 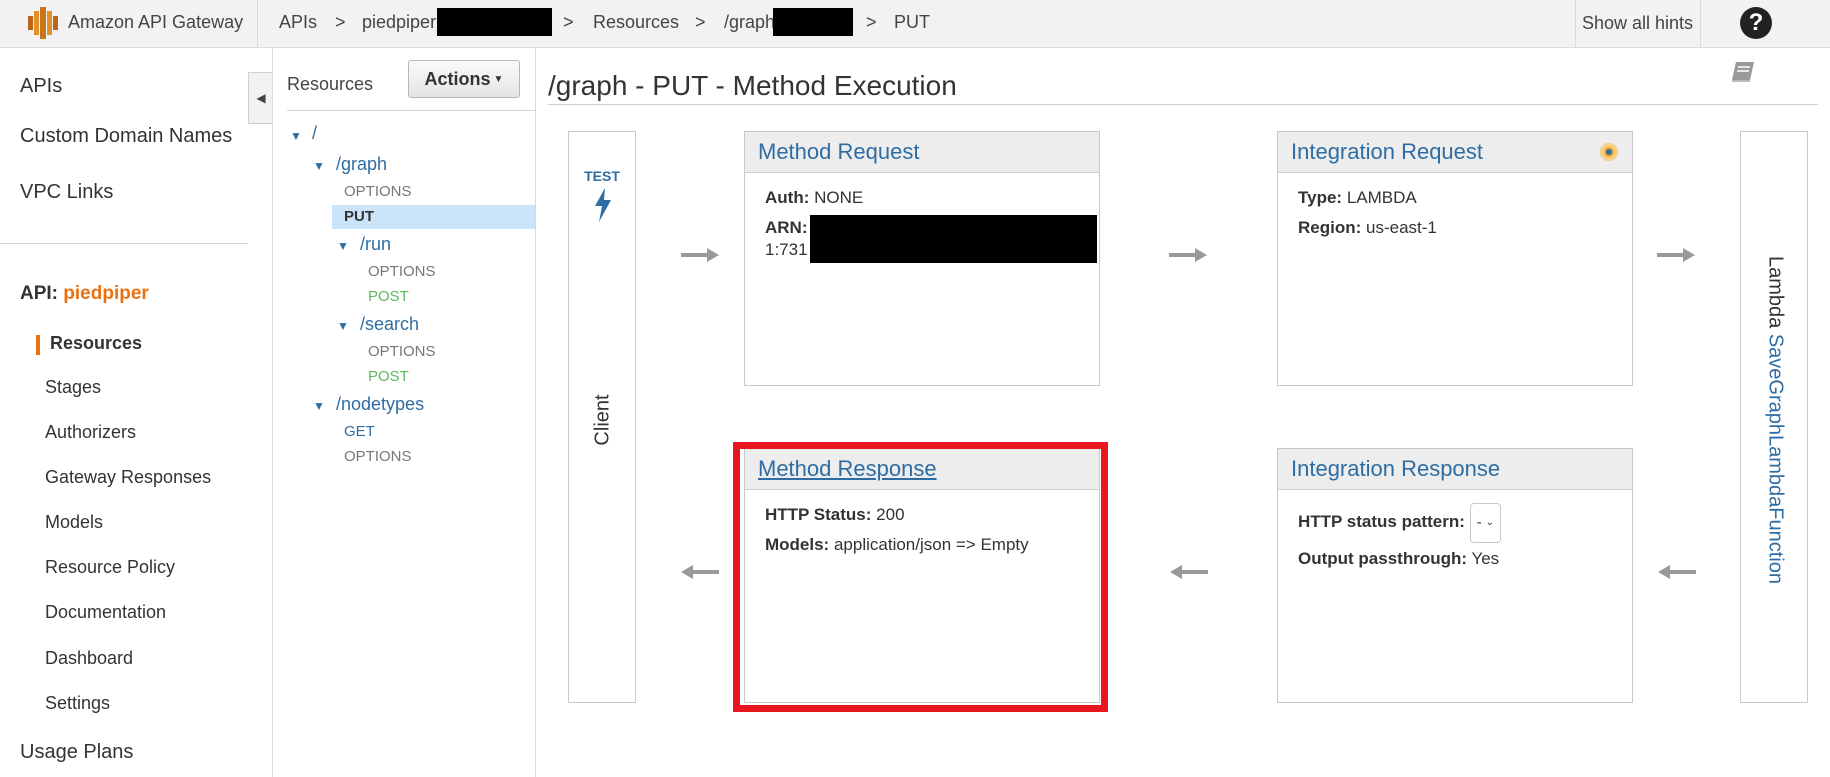 I want to click on integration-request-header: Integration Request, so click(x=1455, y=152).